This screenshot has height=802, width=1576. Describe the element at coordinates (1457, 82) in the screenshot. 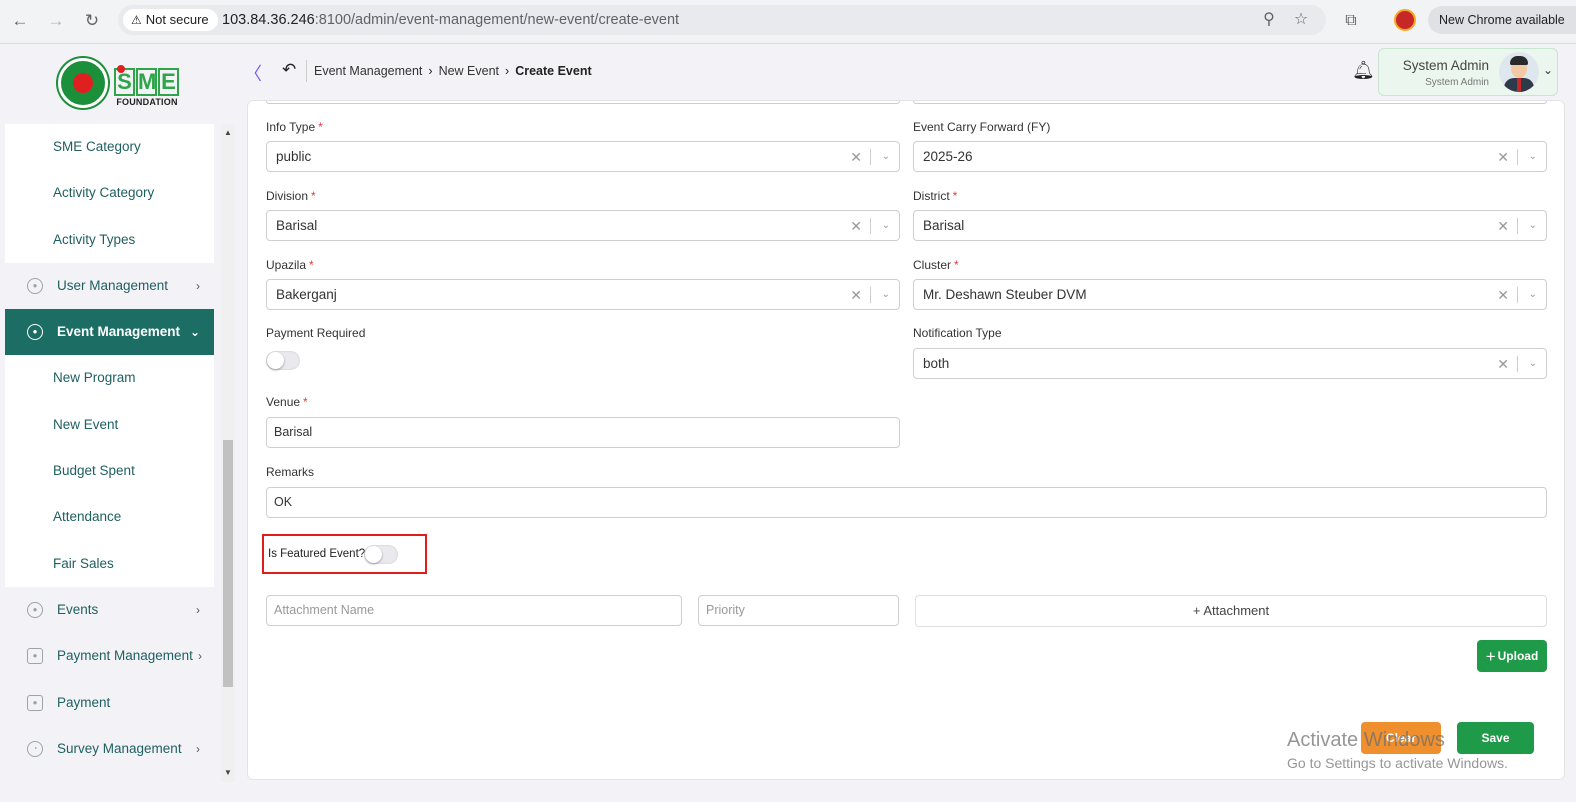

I see `user-role: System Admin` at that location.